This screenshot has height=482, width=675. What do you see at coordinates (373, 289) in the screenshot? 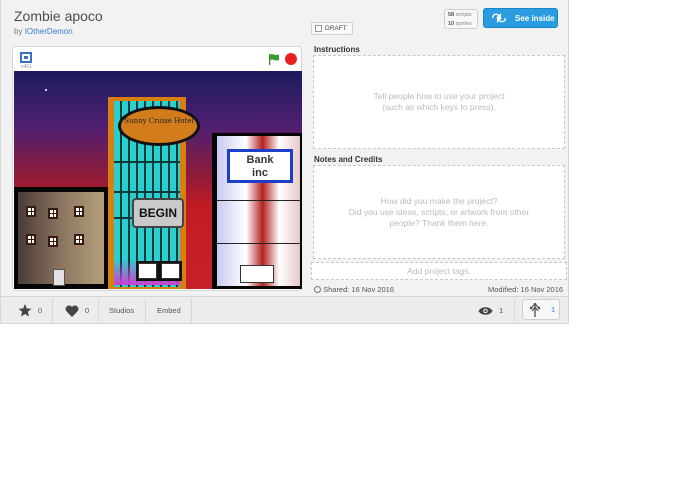
I see `shared-value: 16 Nov 2016` at bounding box center [373, 289].